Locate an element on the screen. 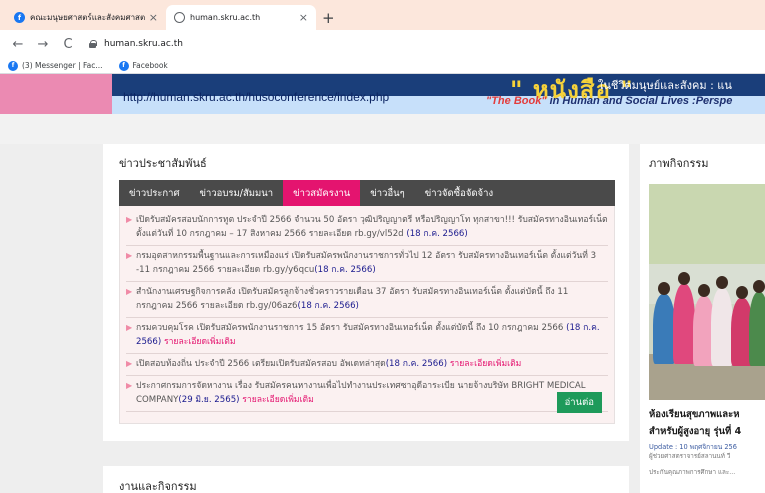 The height and width of the screenshot is (493, 765). news-item-date: (29 มิ.ย. 2565) is located at coordinates (209, 400).